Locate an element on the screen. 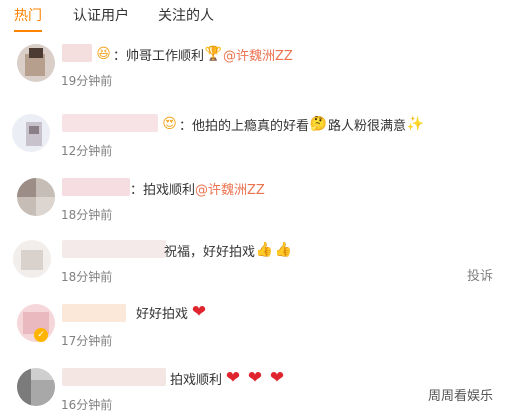 The height and width of the screenshot is (411, 524). comment-time: 12分钟前 is located at coordinates (87, 151).